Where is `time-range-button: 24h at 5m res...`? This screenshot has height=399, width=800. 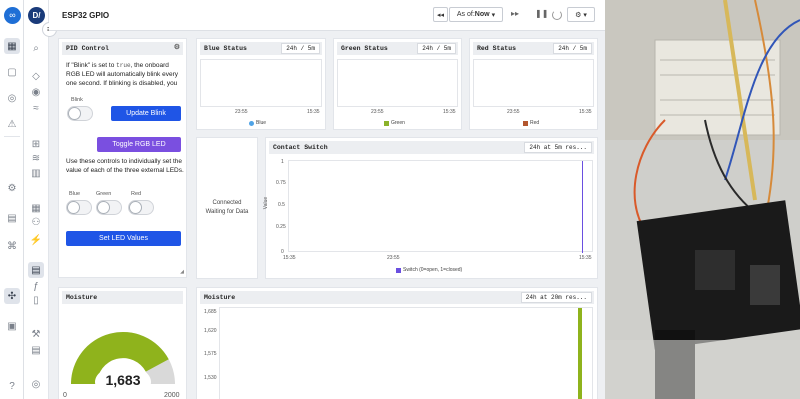 time-range-button: 24h at 5m res... is located at coordinates (558, 147).